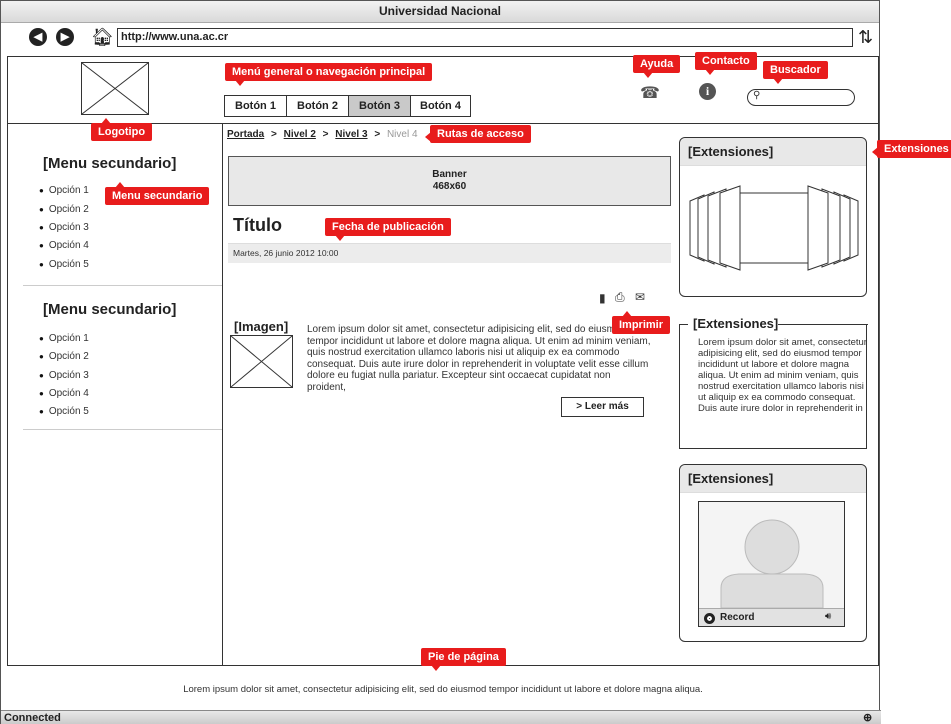  What do you see at coordinates (771, 617) in the screenshot?
I see `video-controls: Record 🔊︎` at bounding box center [771, 617].